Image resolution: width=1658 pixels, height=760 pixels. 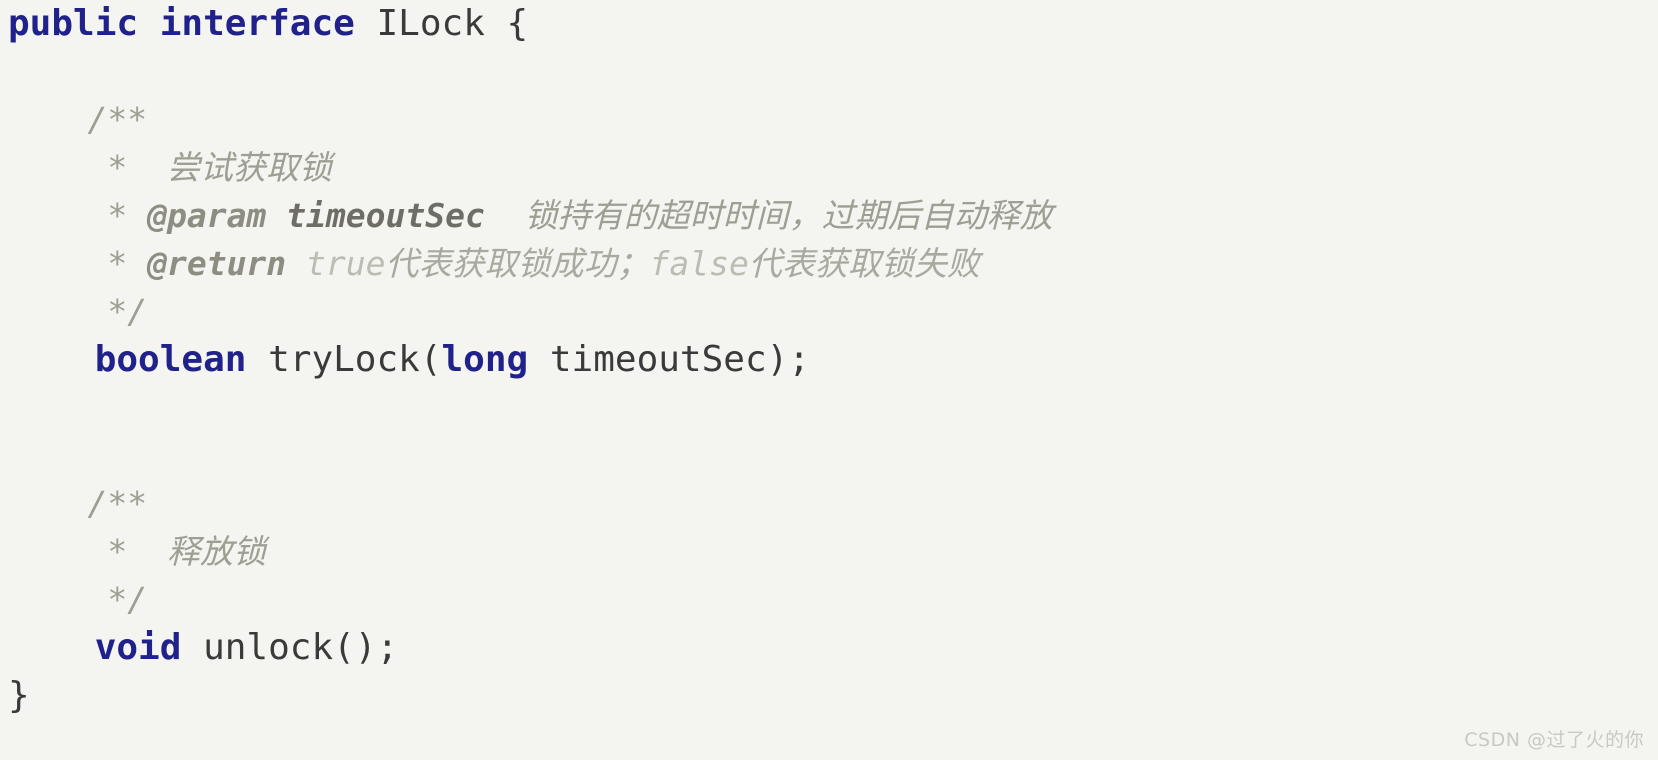 What do you see at coordinates (217, 263) in the screenshot?
I see `javadoc-tag-return: @return` at bounding box center [217, 263].